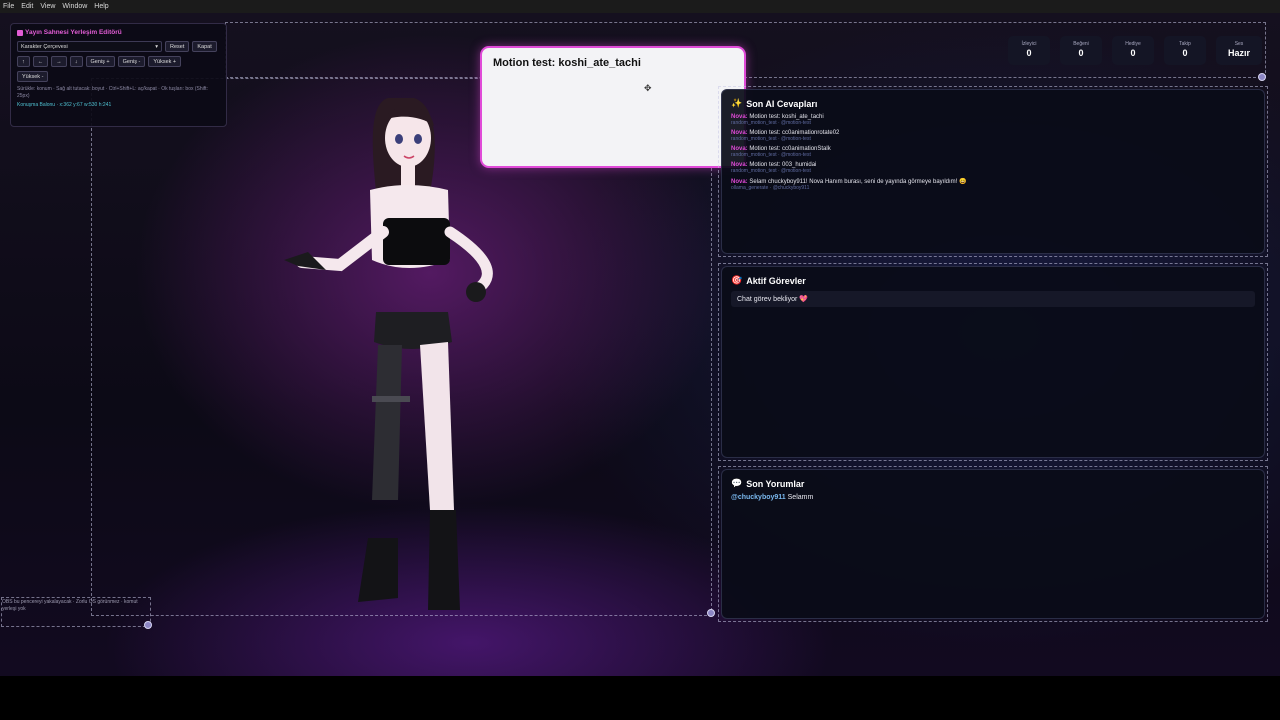 The image size is (1280, 720). What do you see at coordinates (1239, 44) in the screenshot?
I see `stat-audio-label: Ses` at bounding box center [1239, 44].